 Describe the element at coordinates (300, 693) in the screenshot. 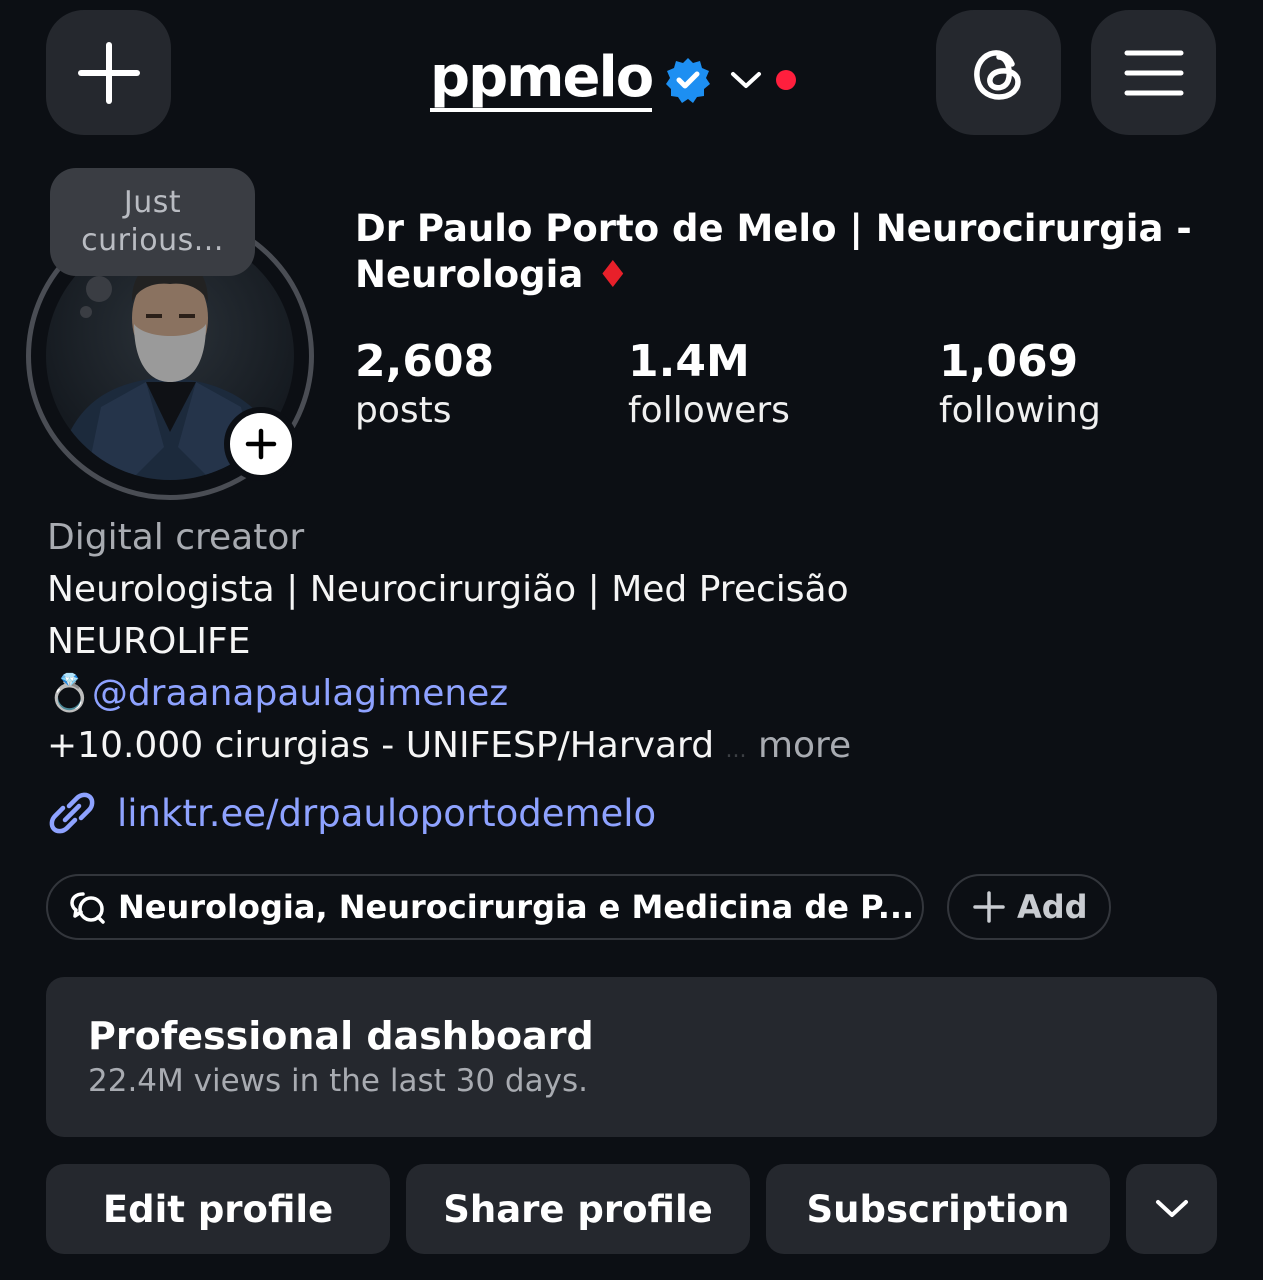

I see `mention-link: @draanapaulagimenez` at that location.